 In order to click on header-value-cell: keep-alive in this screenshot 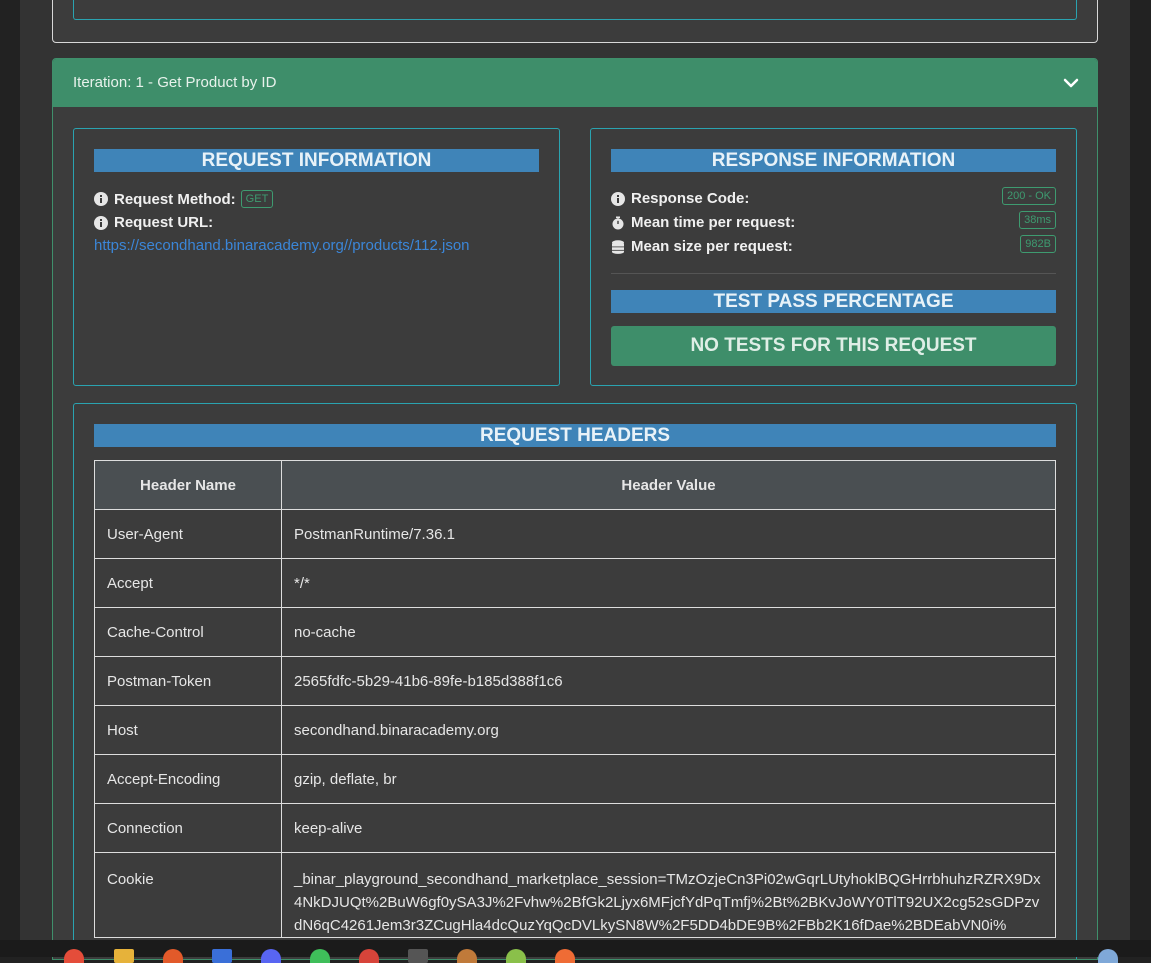, I will do `click(668, 828)`.